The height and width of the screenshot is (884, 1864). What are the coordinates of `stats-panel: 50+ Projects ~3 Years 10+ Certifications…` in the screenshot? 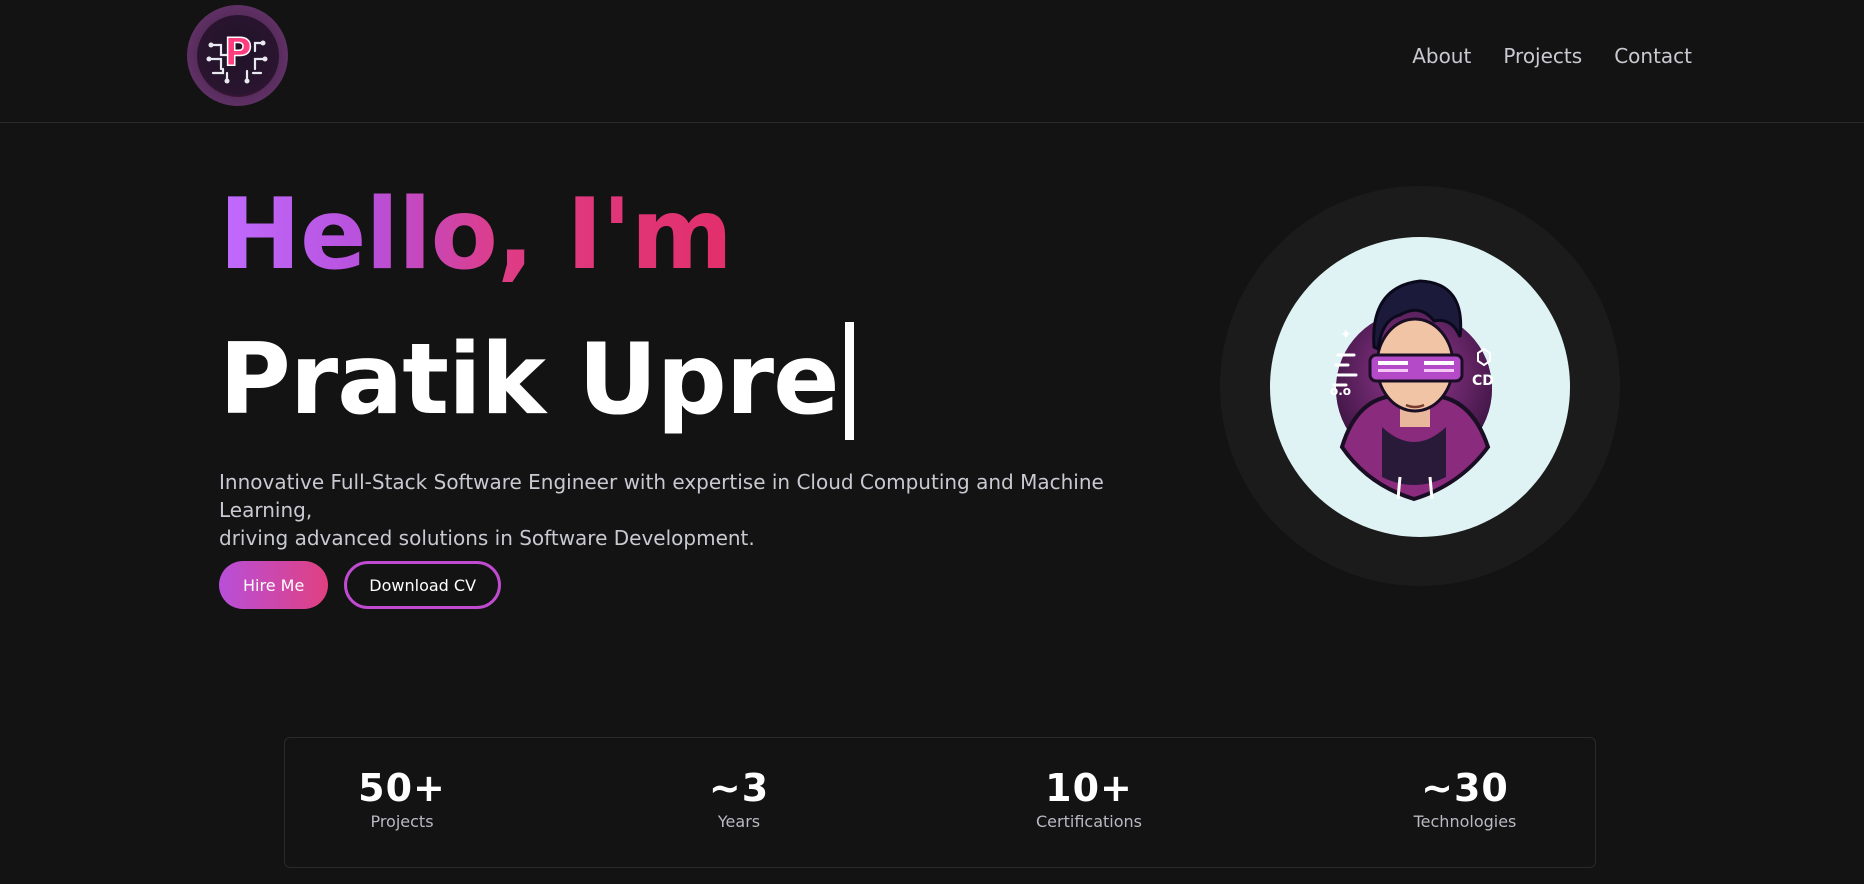 It's located at (940, 802).